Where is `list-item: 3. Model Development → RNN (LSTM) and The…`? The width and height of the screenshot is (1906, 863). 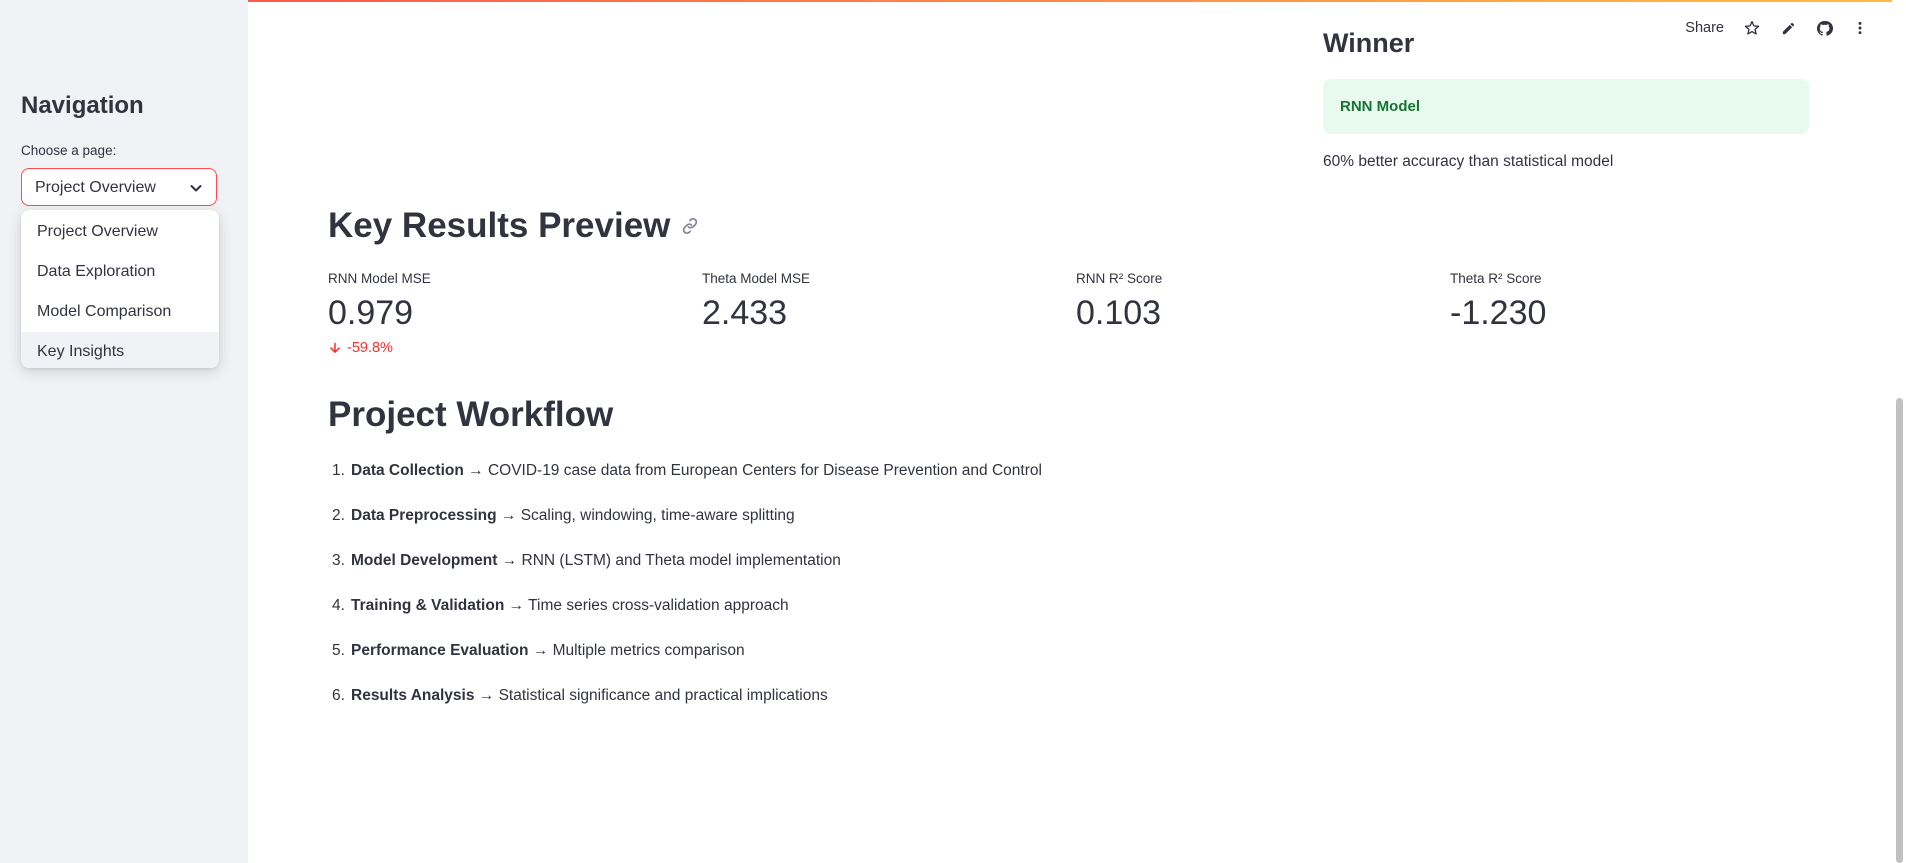 list-item: 3. Model Development → RNN (LSTM) and The… is located at coordinates (687, 572).